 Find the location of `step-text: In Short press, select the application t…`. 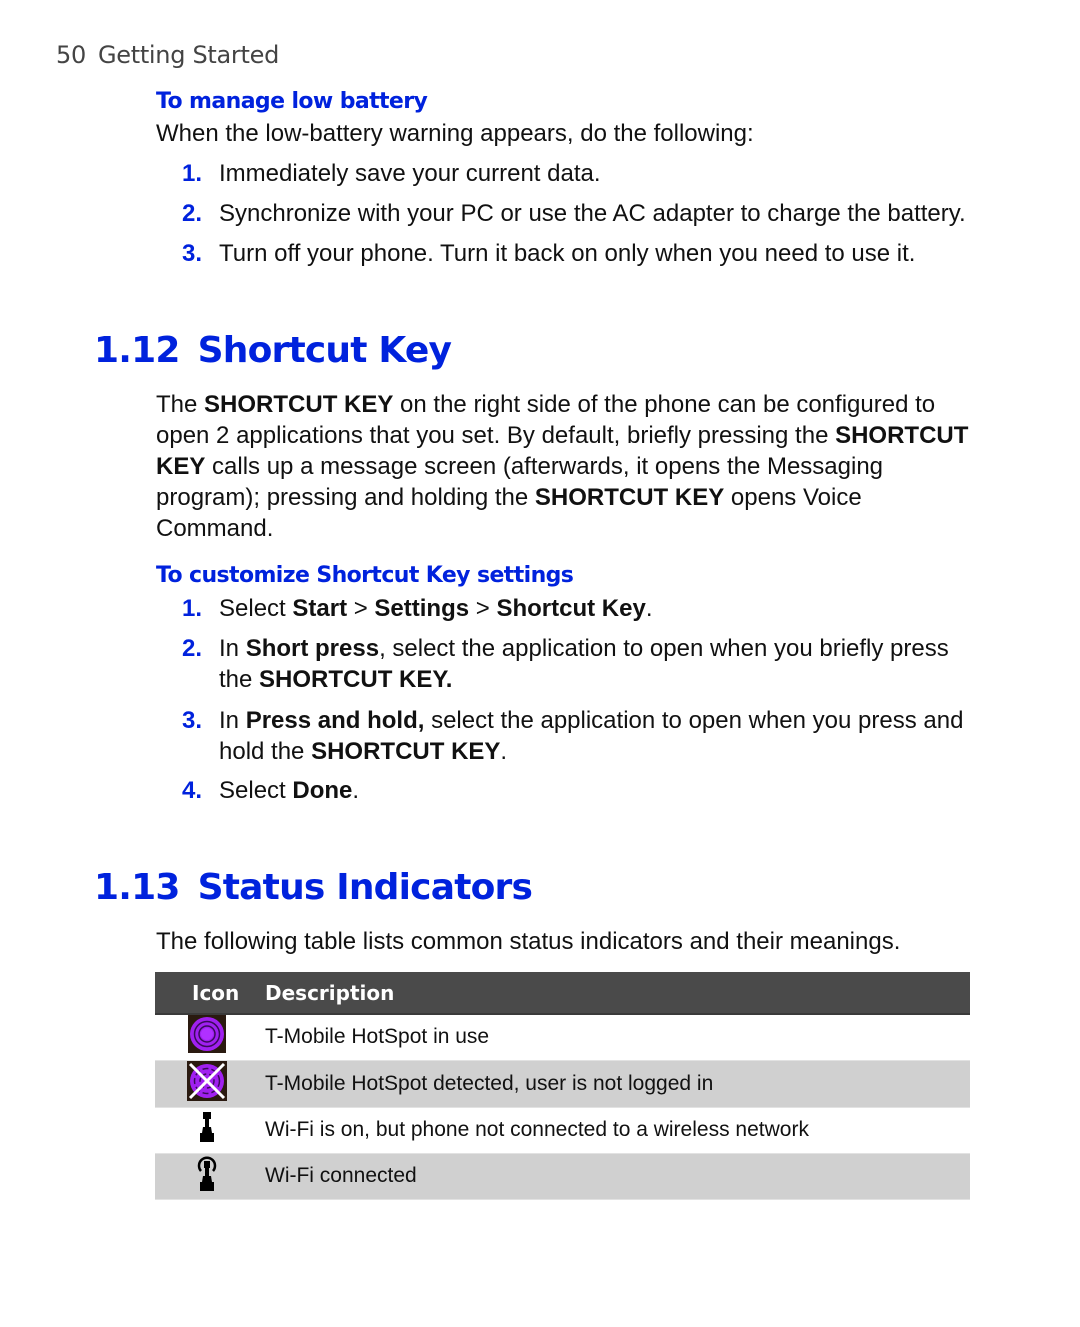

step-text: In Short press, select the application t… is located at coordinates (595, 664).